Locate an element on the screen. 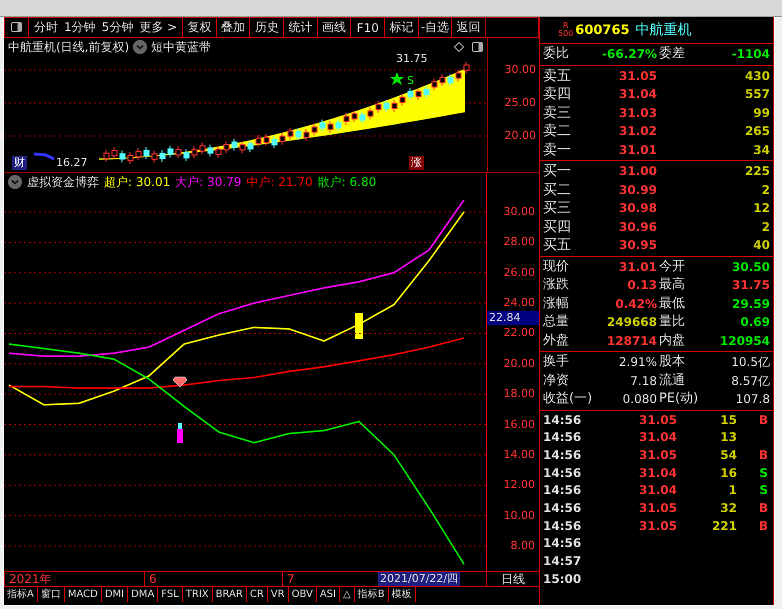 This screenshot has height=609, width=782. quote-value: 120954 is located at coordinates (744, 341).